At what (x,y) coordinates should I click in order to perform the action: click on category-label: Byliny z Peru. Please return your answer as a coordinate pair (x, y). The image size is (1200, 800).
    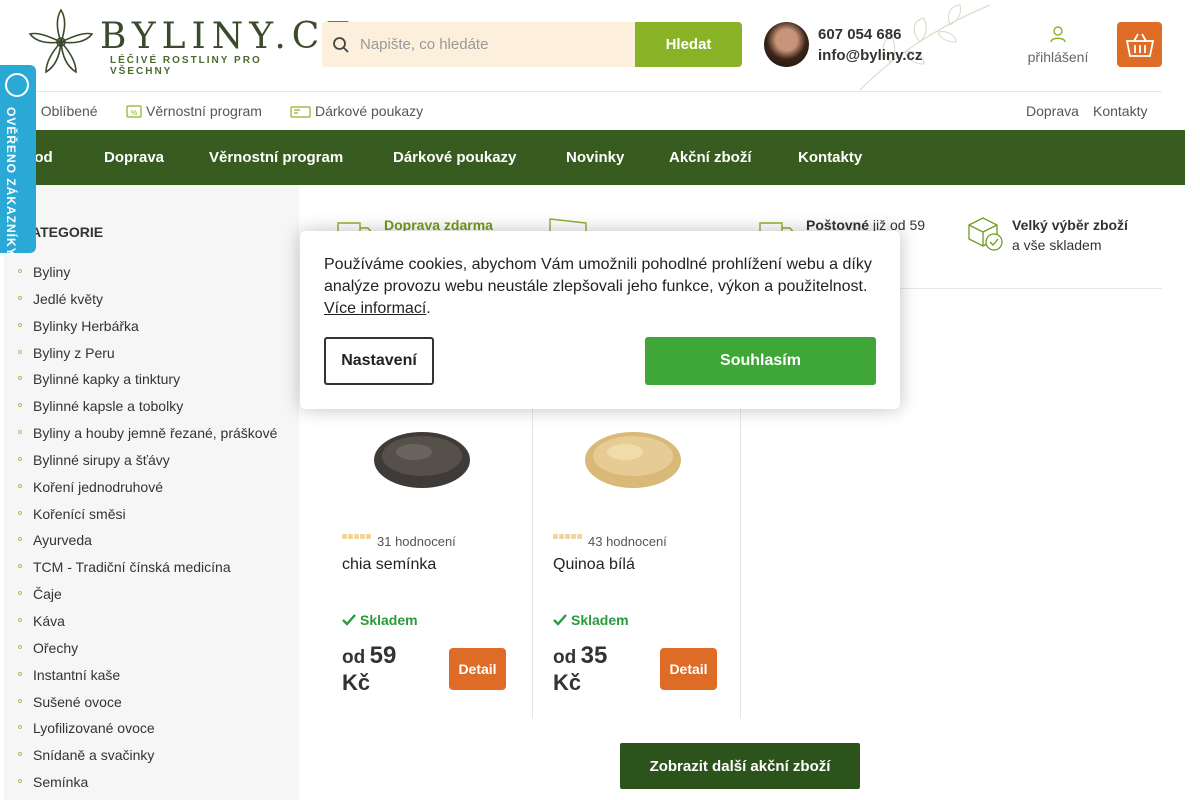
    Looking at the image, I should click on (74, 352).